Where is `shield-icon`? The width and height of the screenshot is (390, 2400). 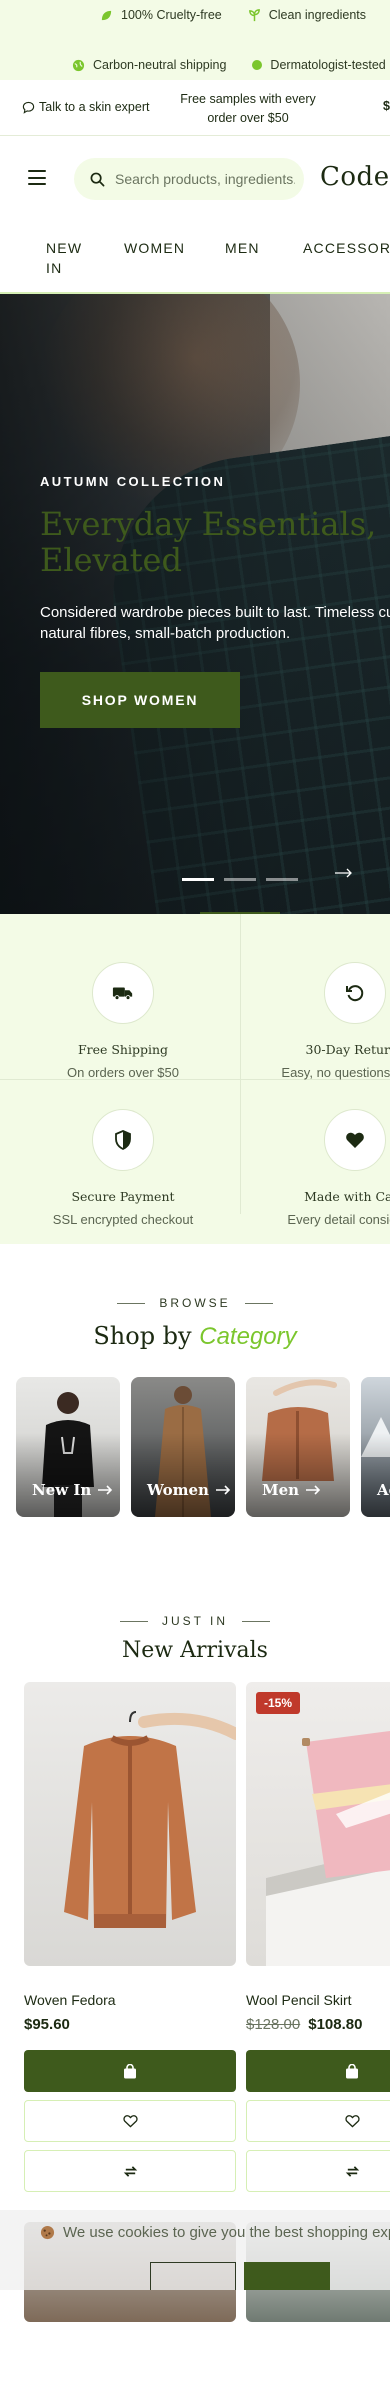
shield-icon is located at coordinates (123, 1140).